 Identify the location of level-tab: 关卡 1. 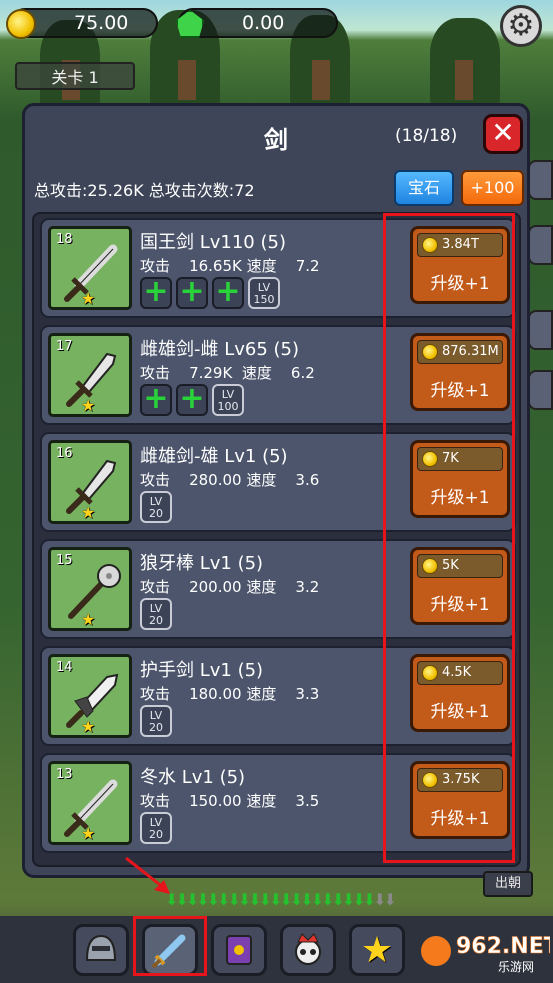
(75, 76).